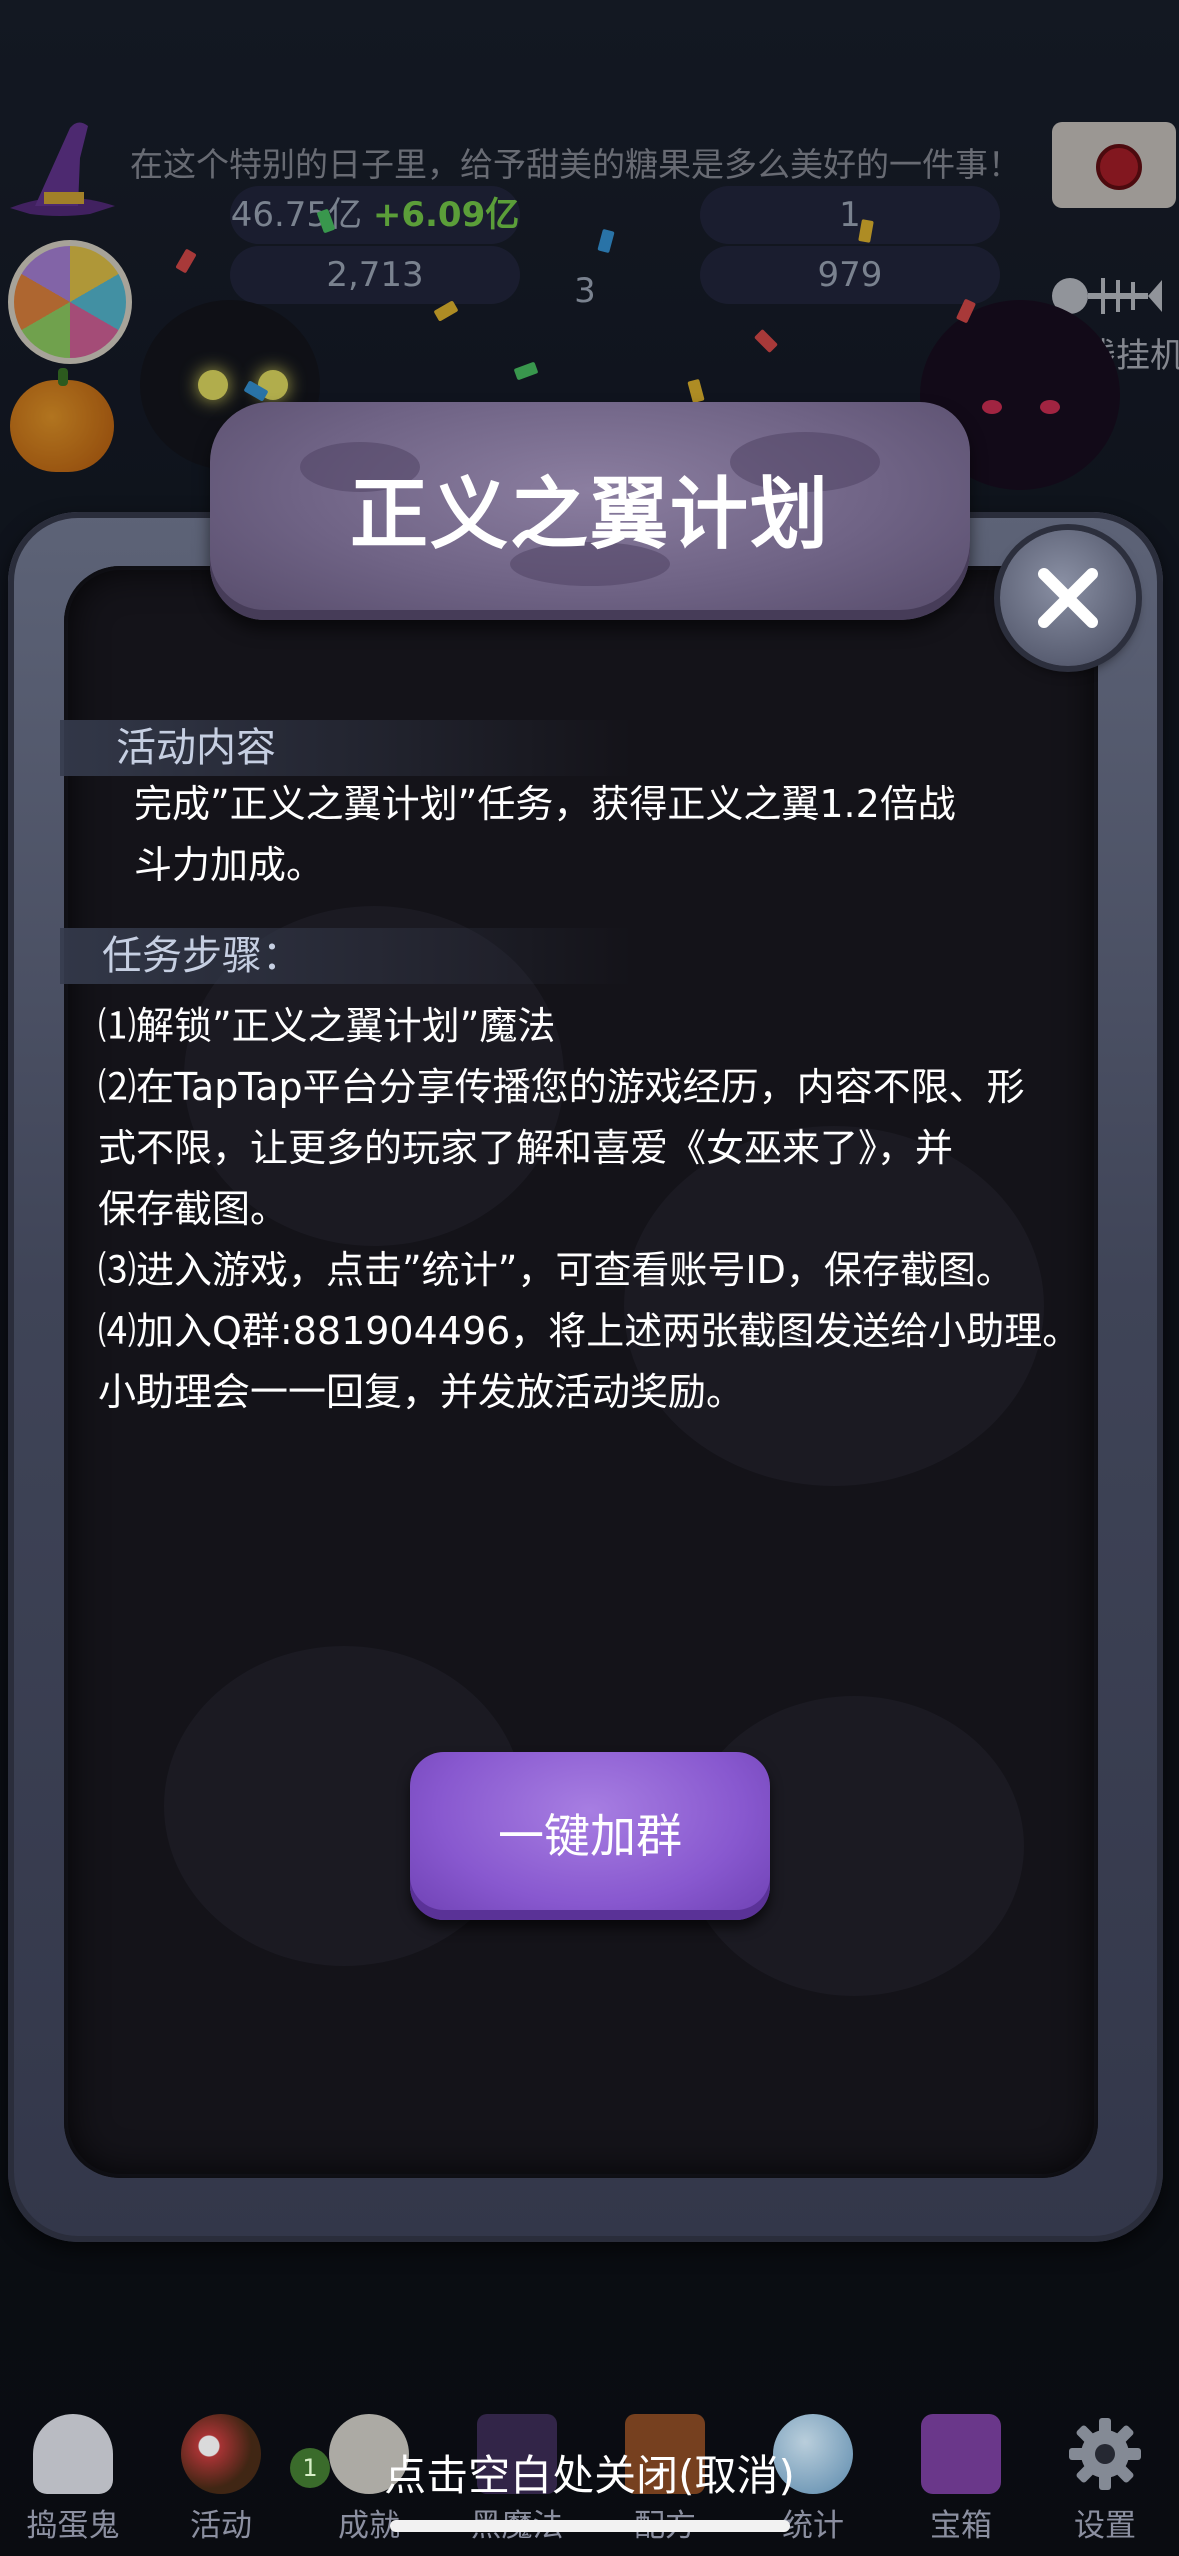 This screenshot has height=2556, width=1179. Describe the element at coordinates (590, 1836) in the screenshot. I see `join-group-button: 一键加群` at that location.